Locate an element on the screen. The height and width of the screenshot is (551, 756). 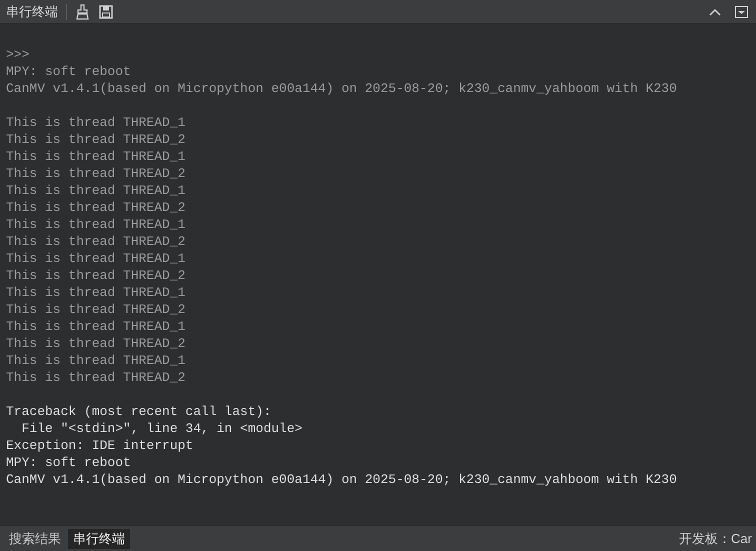
output-line: >>> is located at coordinates (18, 54).